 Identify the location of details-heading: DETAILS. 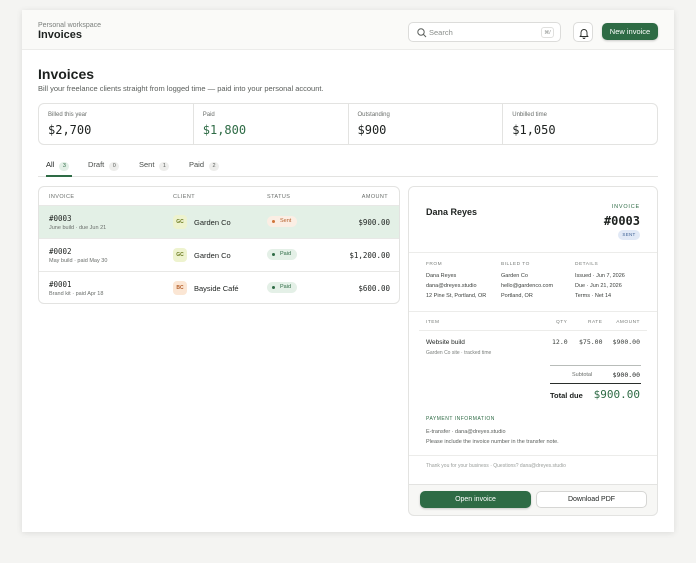
(587, 264).